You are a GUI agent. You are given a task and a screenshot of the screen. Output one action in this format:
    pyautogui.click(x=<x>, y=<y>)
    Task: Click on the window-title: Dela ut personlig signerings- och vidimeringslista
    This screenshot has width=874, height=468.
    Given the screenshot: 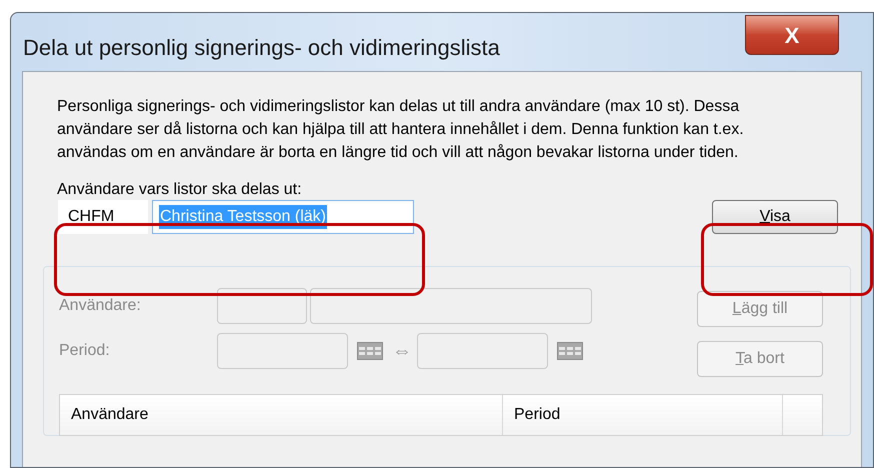 What is the action you would take?
    pyautogui.click(x=261, y=48)
    